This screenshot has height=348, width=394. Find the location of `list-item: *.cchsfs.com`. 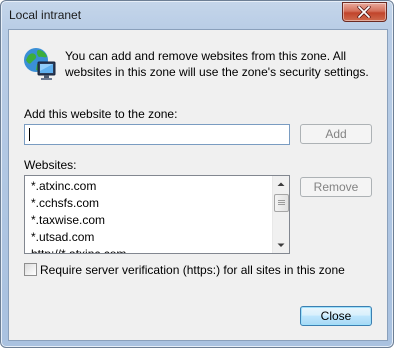

list-item: *.cchsfs.com is located at coordinates (149, 203).